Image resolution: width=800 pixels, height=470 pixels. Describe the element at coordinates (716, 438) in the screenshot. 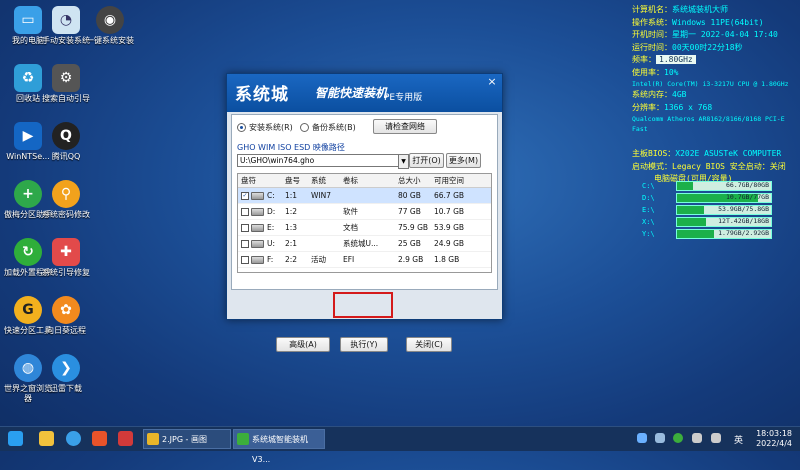

I see `volume-icon` at that location.